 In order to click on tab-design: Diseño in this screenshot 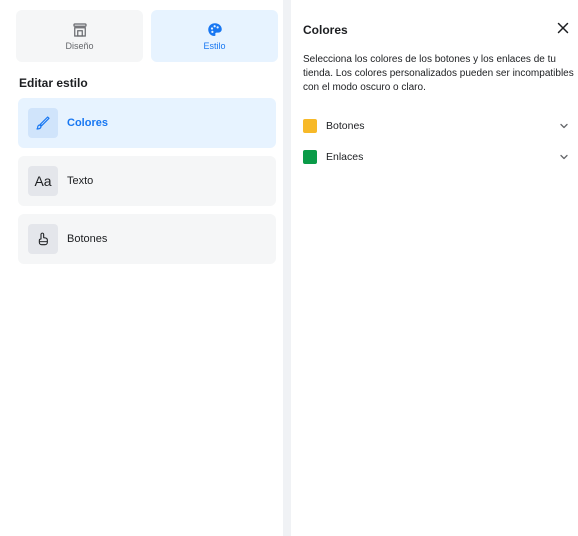, I will do `click(79, 36)`.